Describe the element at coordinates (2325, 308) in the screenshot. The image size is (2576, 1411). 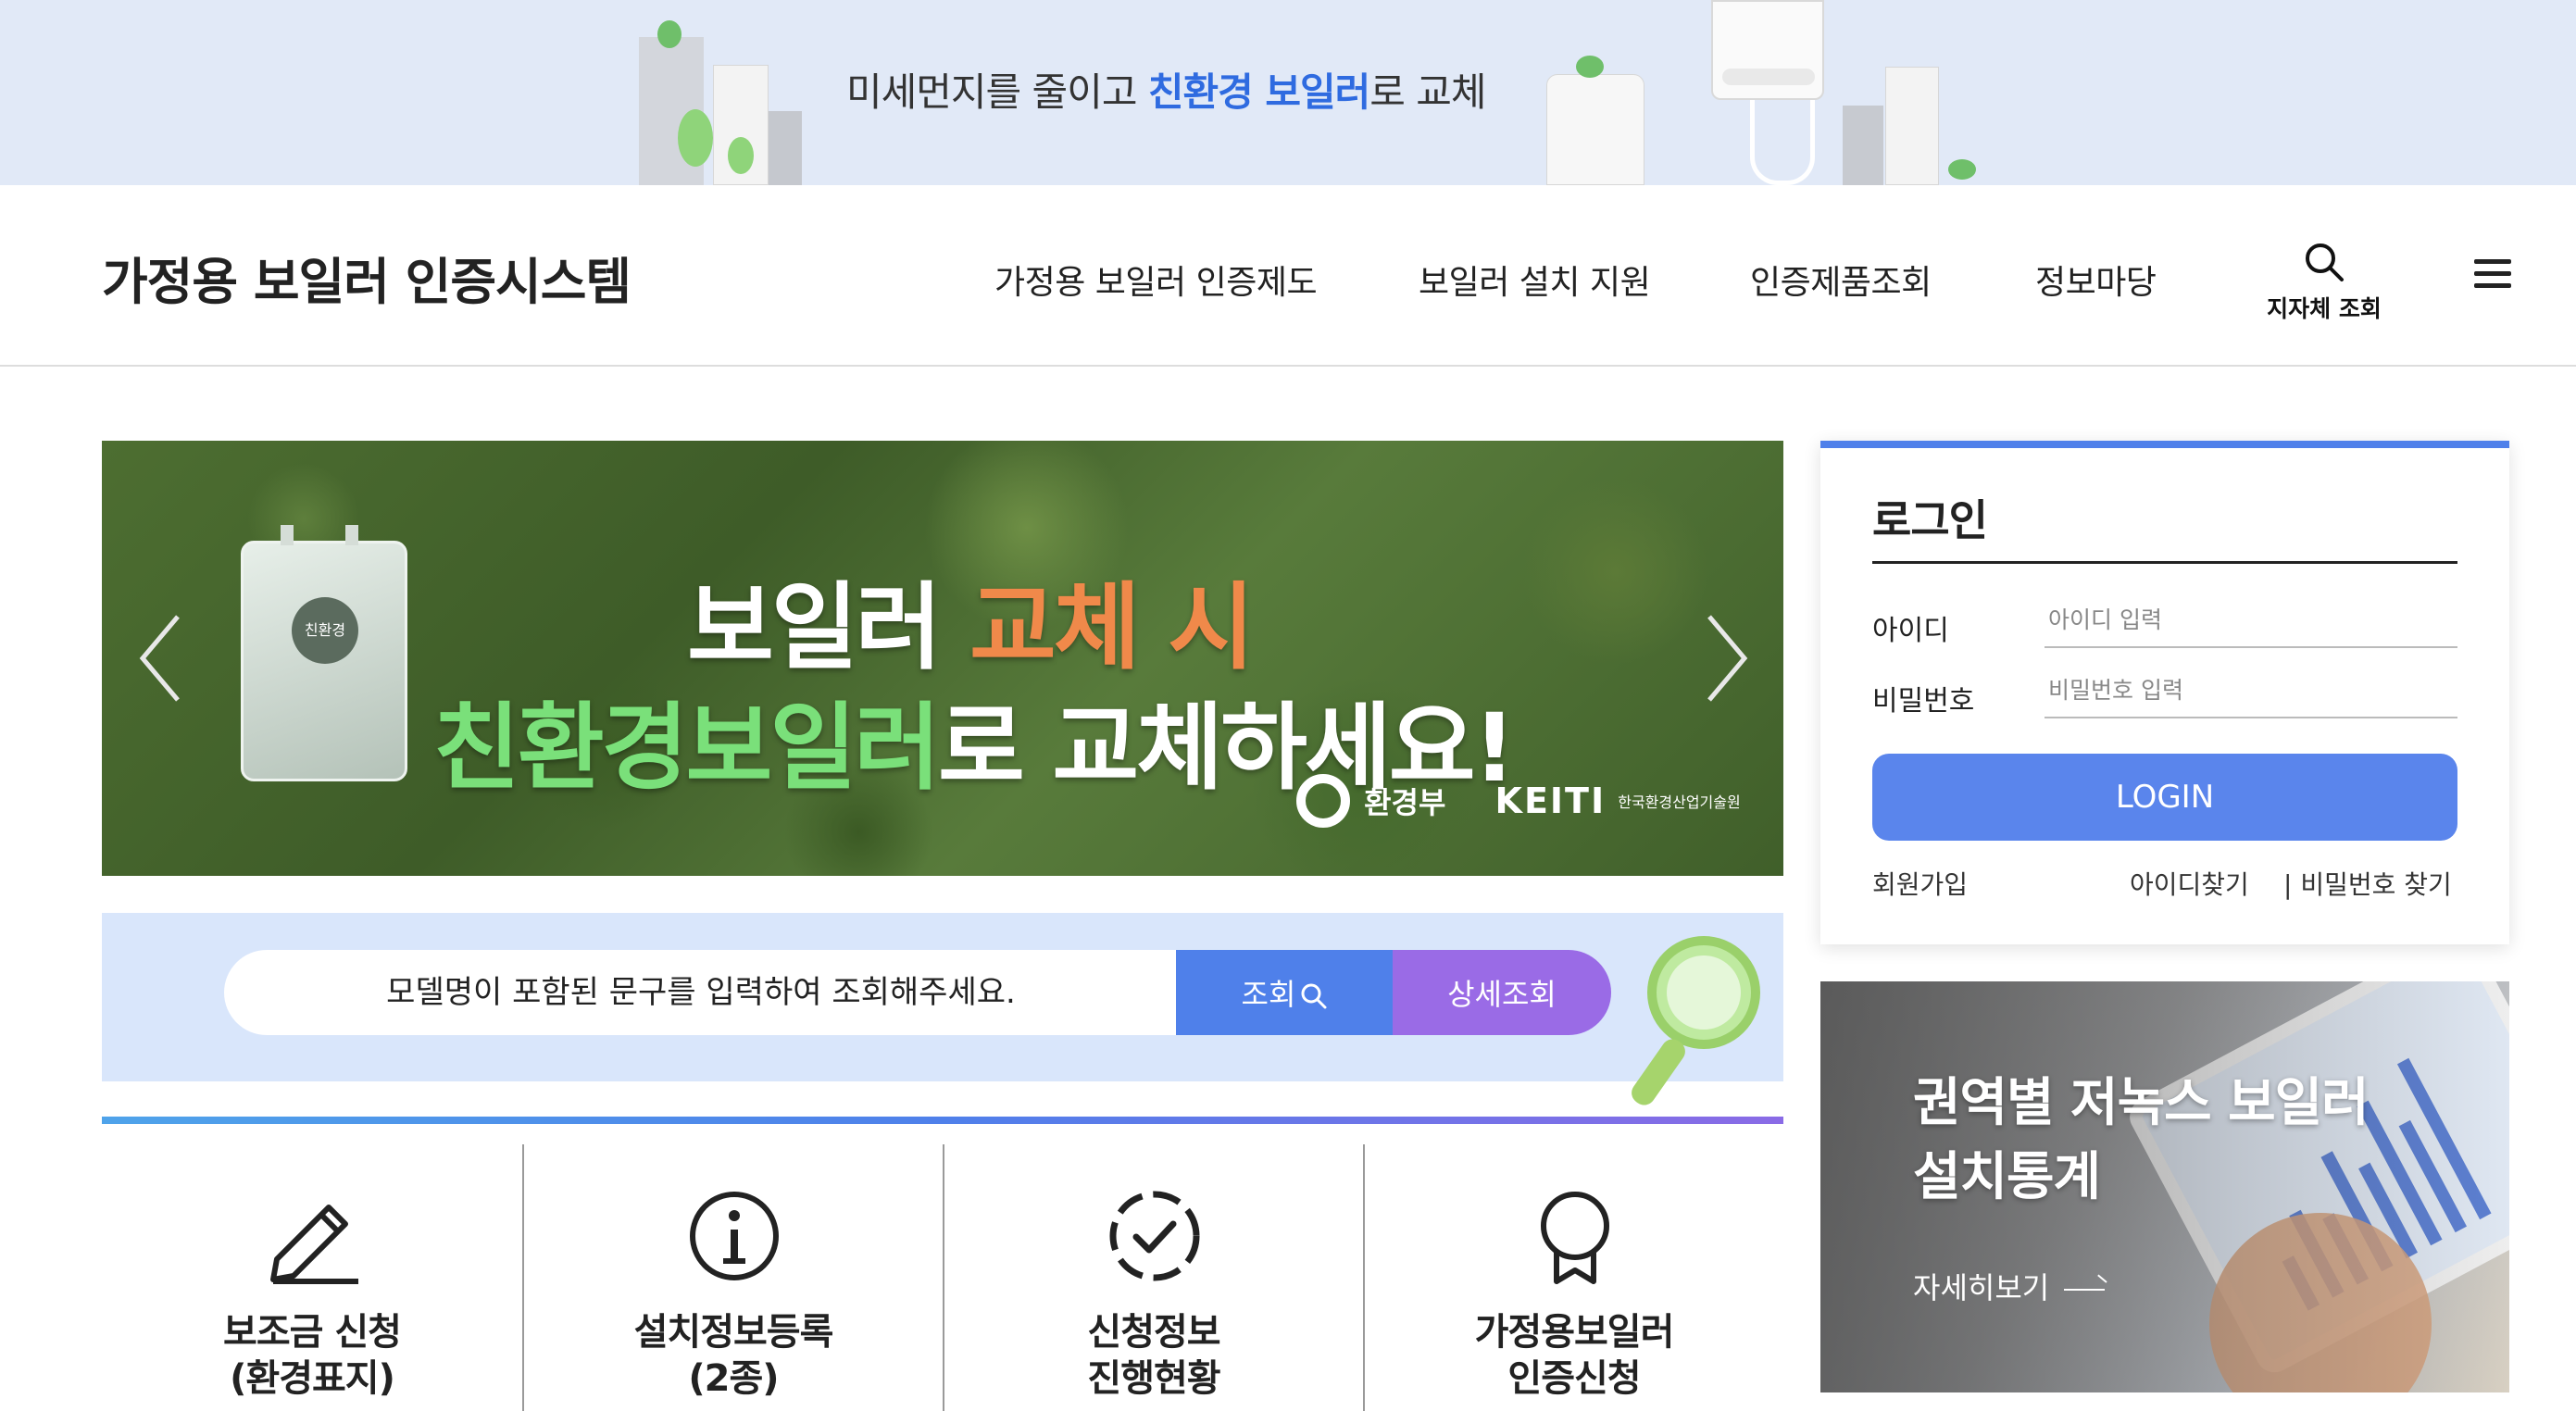
I see `local-gov-search-label: 지자체 조회` at that location.